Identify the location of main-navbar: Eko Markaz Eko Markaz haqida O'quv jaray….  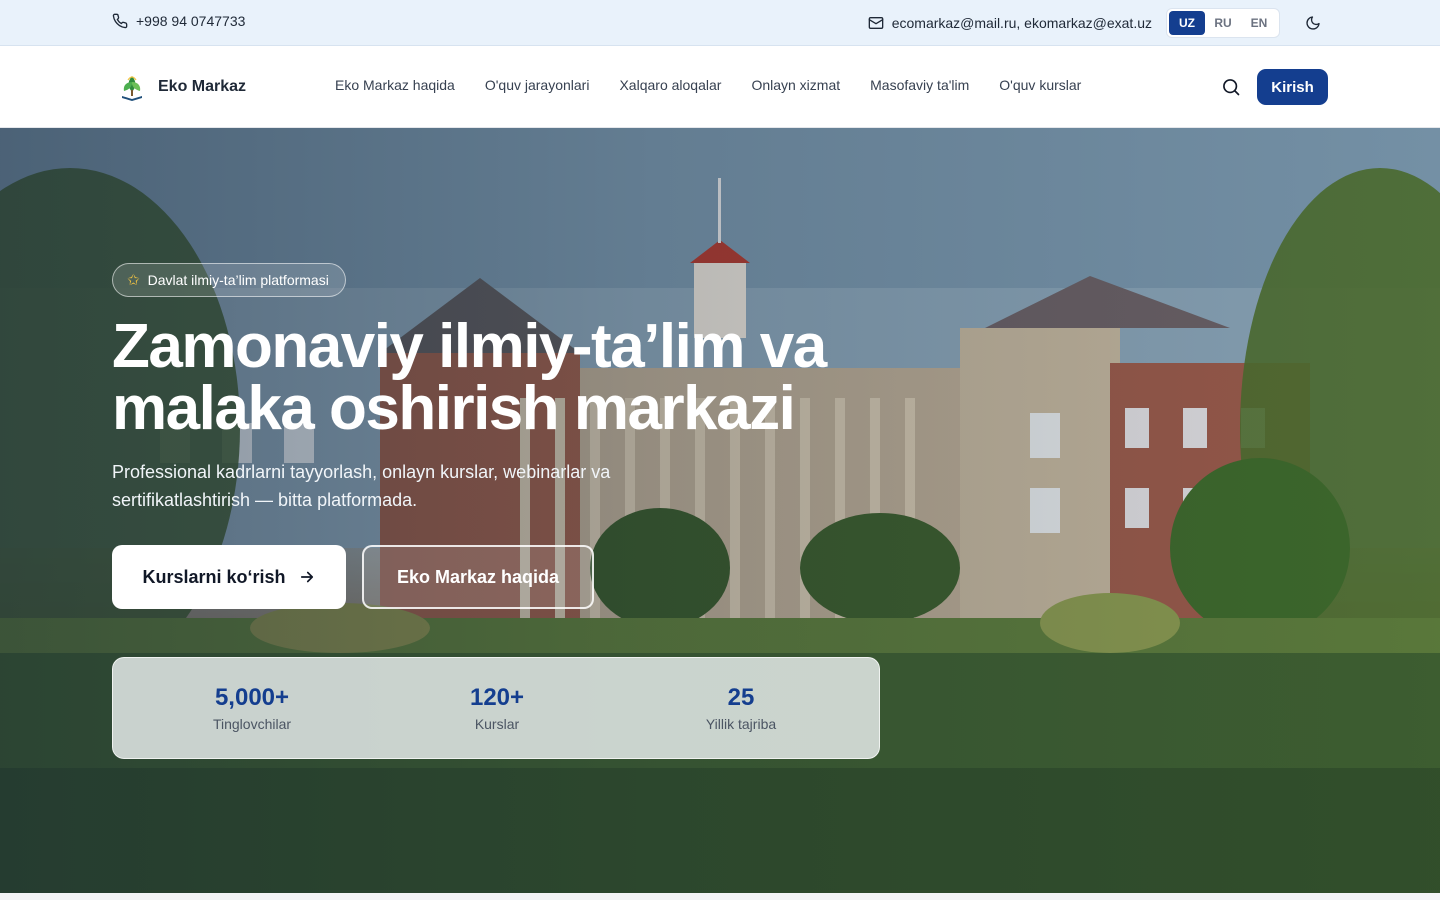
(720, 87).